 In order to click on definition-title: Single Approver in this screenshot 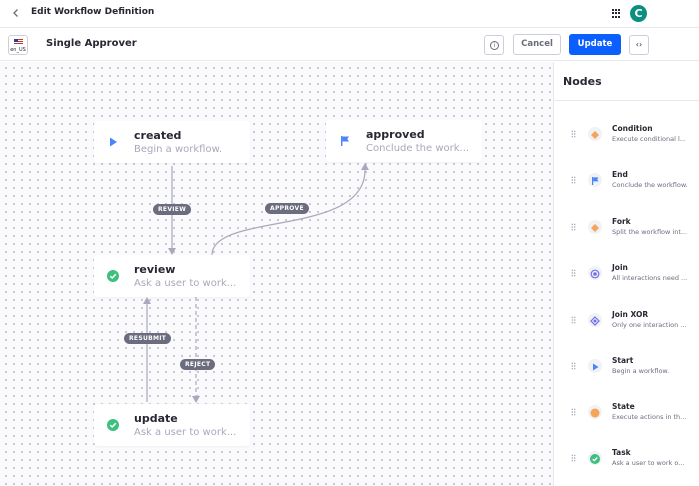, I will do `click(91, 43)`.